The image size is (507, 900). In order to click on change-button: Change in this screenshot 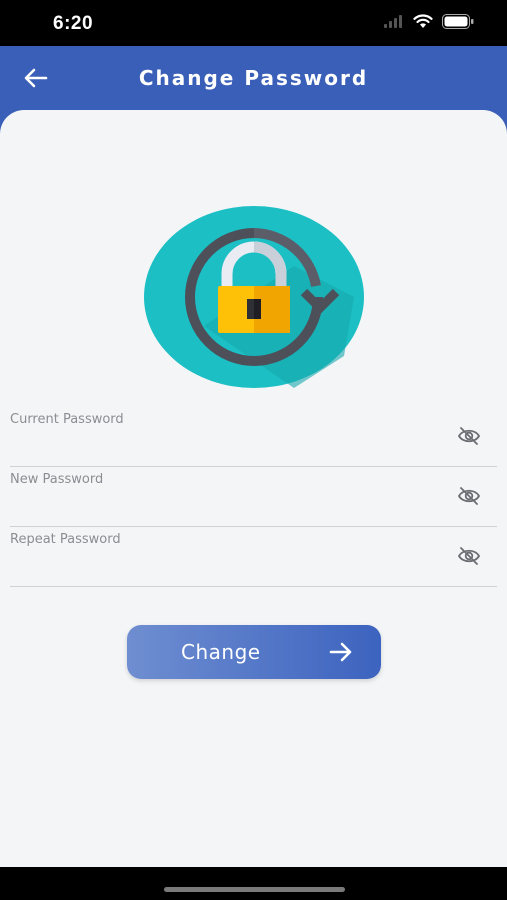, I will do `click(254, 652)`.